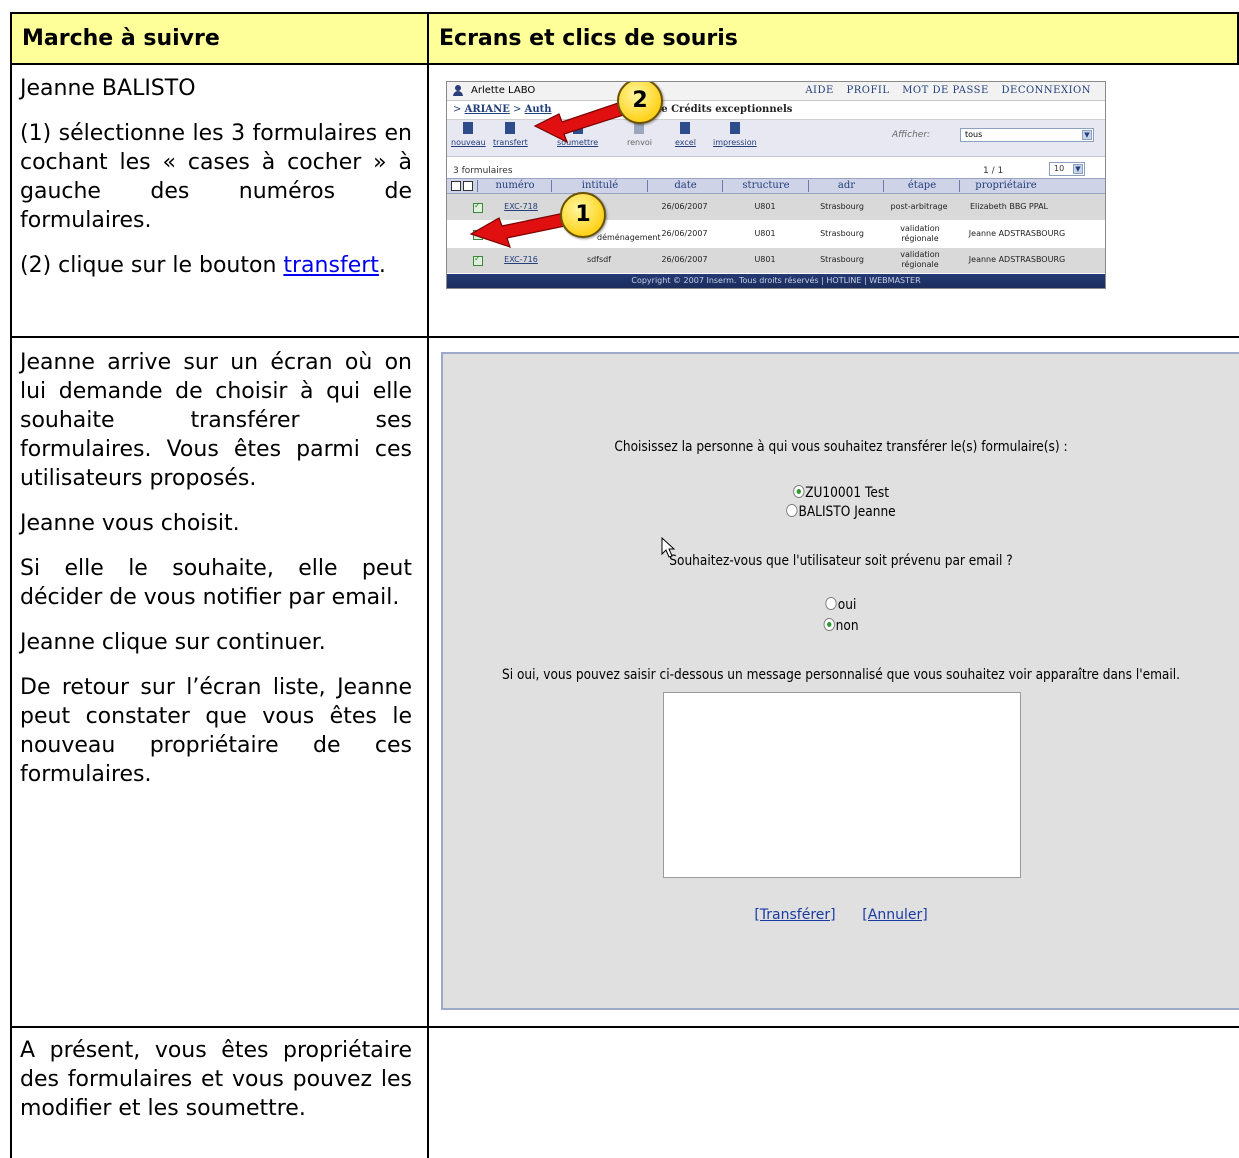  I want to click on option-oui: oui, so click(841, 605).